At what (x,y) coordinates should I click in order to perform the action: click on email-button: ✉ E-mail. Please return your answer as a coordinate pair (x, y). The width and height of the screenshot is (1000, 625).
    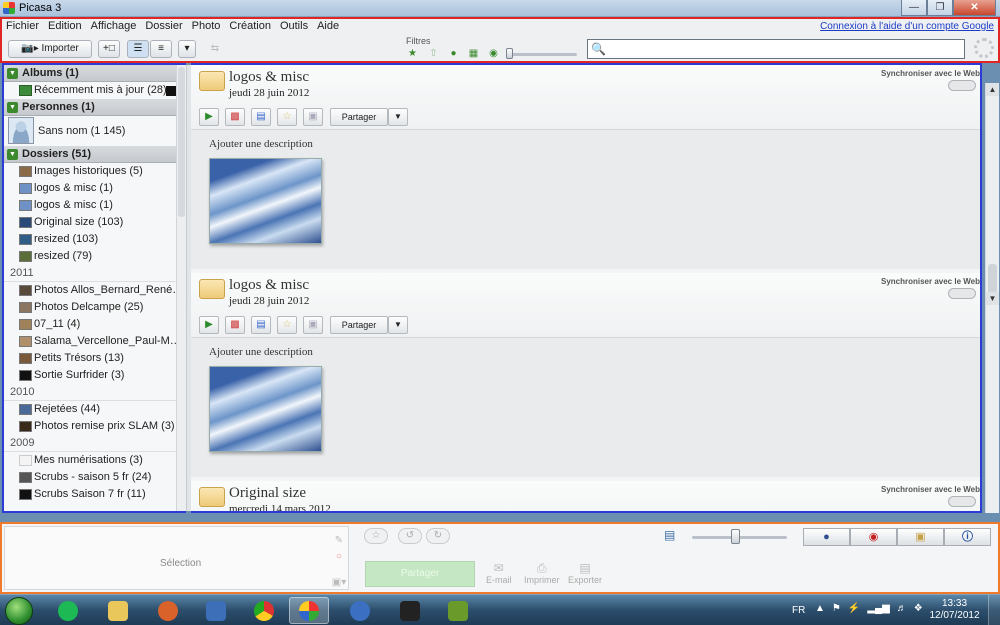
    Looking at the image, I should click on (499, 573).